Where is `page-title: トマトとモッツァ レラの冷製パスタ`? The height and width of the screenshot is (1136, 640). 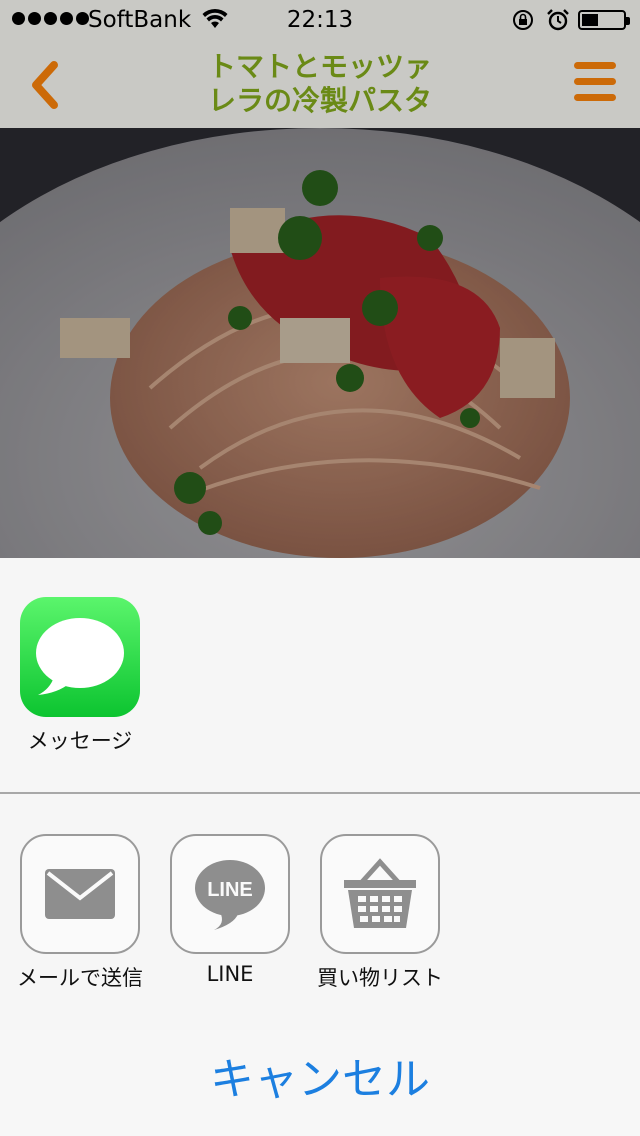
page-title: トマトとモッツァ レラの冷製パスタ is located at coordinates (320, 84).